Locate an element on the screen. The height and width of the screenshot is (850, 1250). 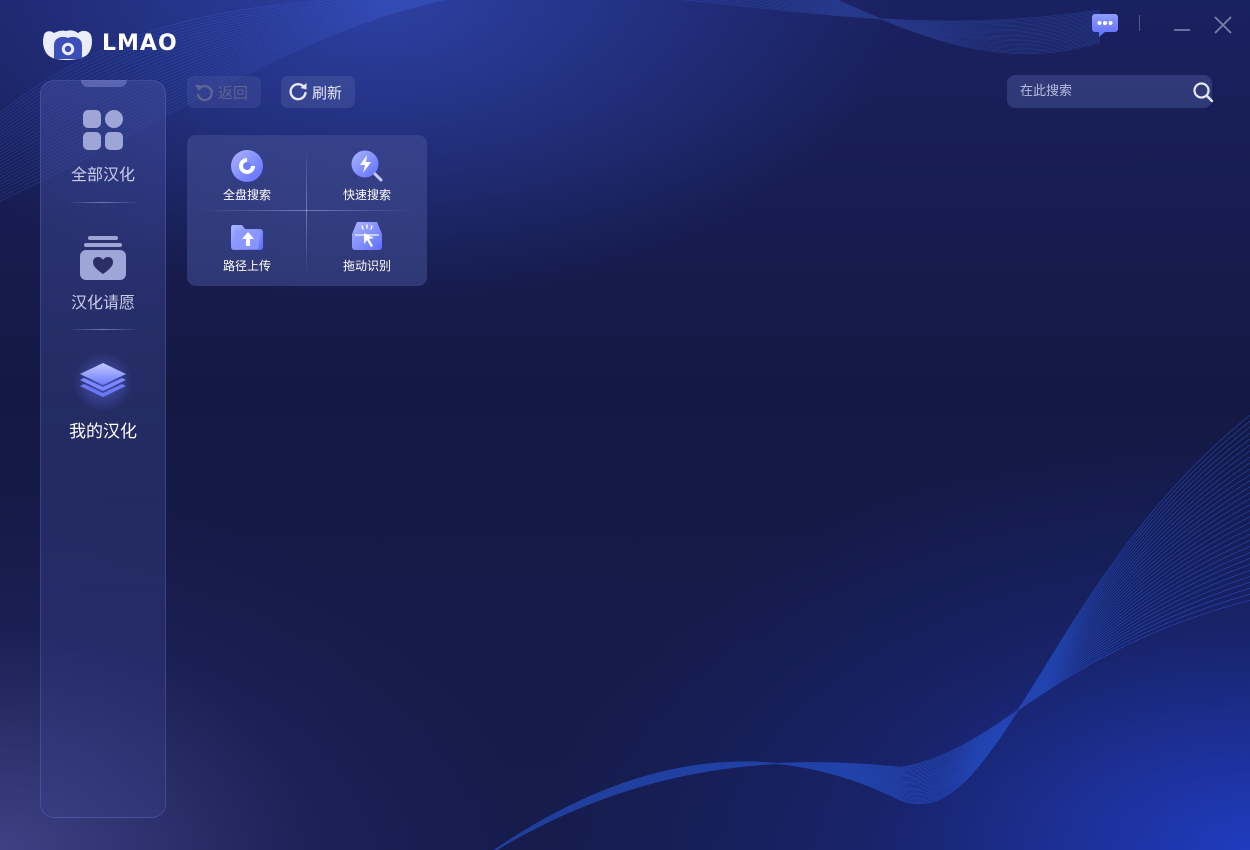
grid-apps-icon is located at coordinates (103, 130).